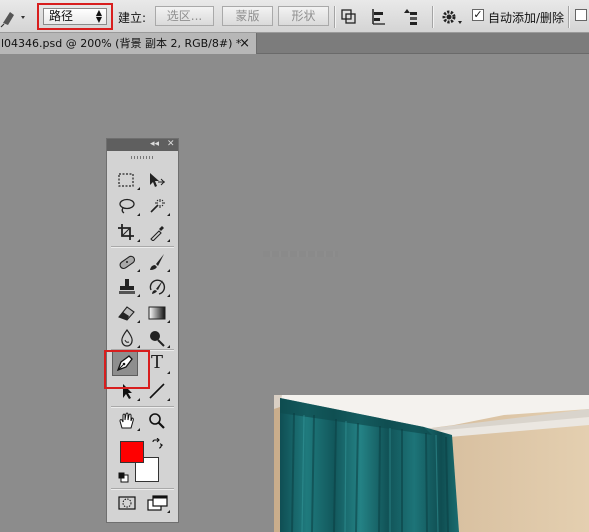  What do you see at coordinates (132, 18) in the screenshot?
I see `build-label: 建立:` at bounding box center [132, 18].